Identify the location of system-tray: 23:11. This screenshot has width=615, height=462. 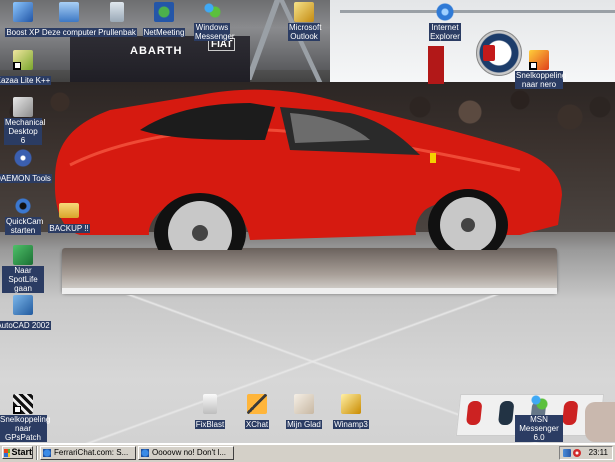
(586, 453).